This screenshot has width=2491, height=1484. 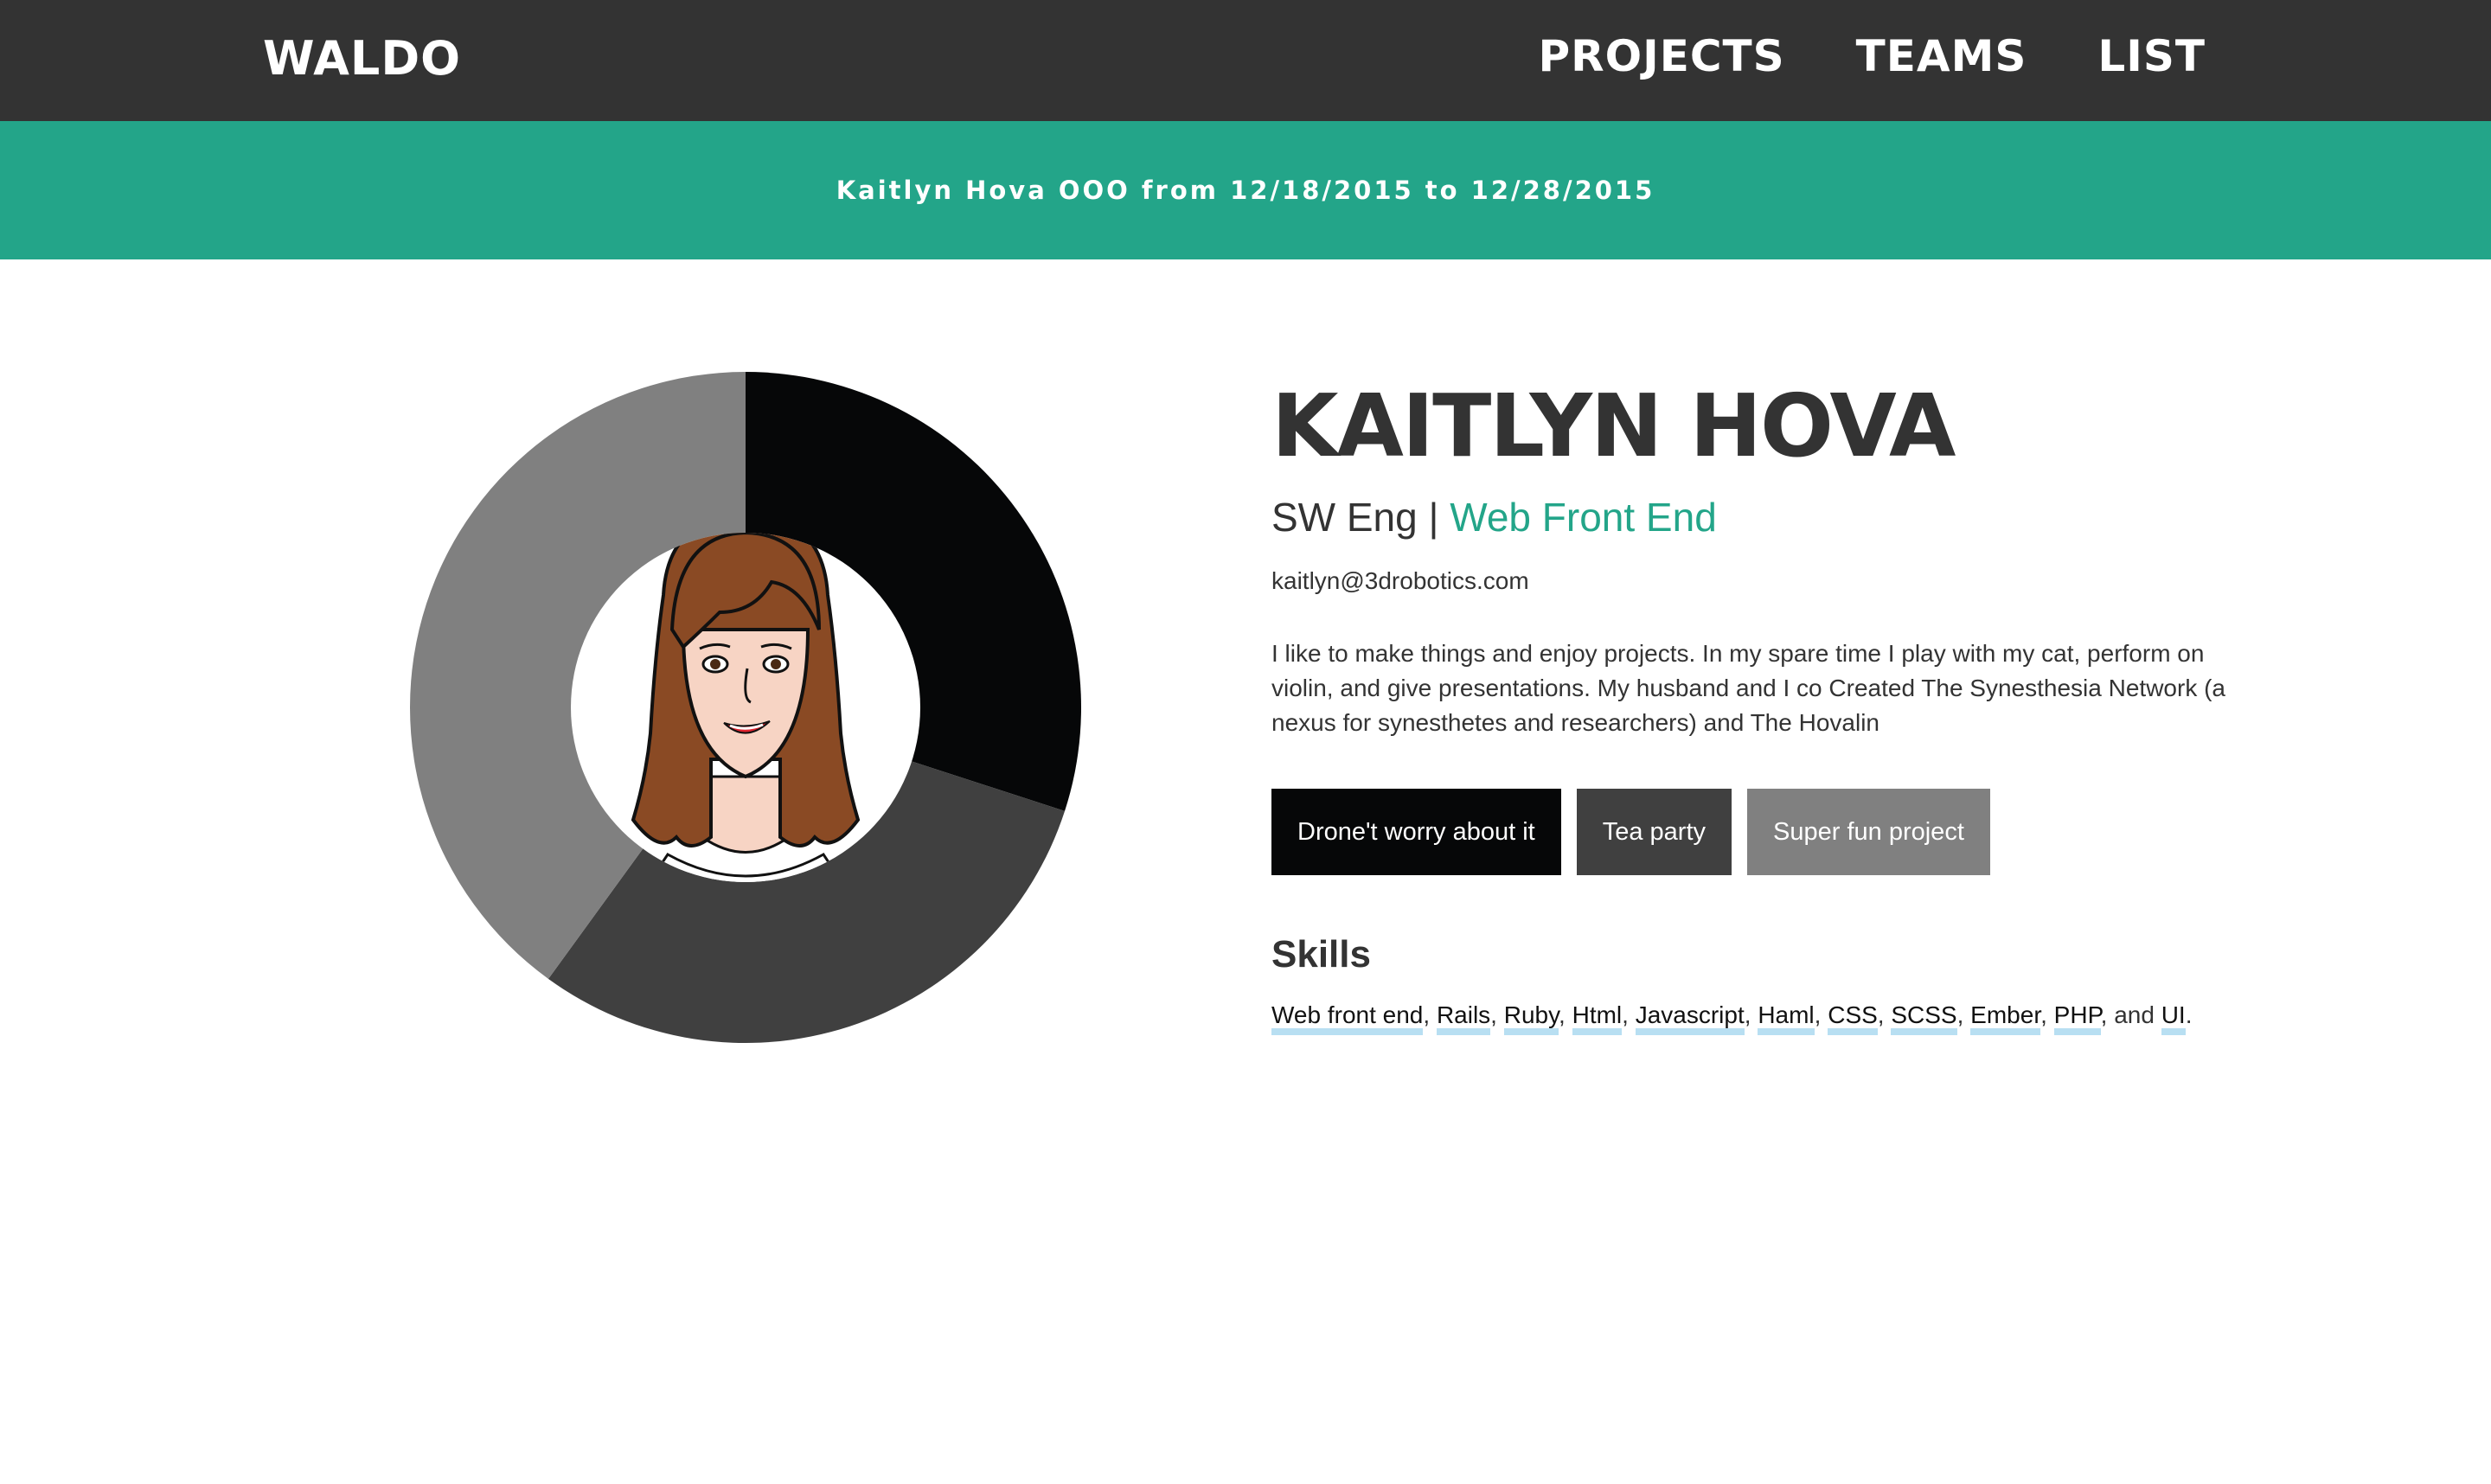 I want to click on skill-link: PHP, so click(x=2077, y=1018).